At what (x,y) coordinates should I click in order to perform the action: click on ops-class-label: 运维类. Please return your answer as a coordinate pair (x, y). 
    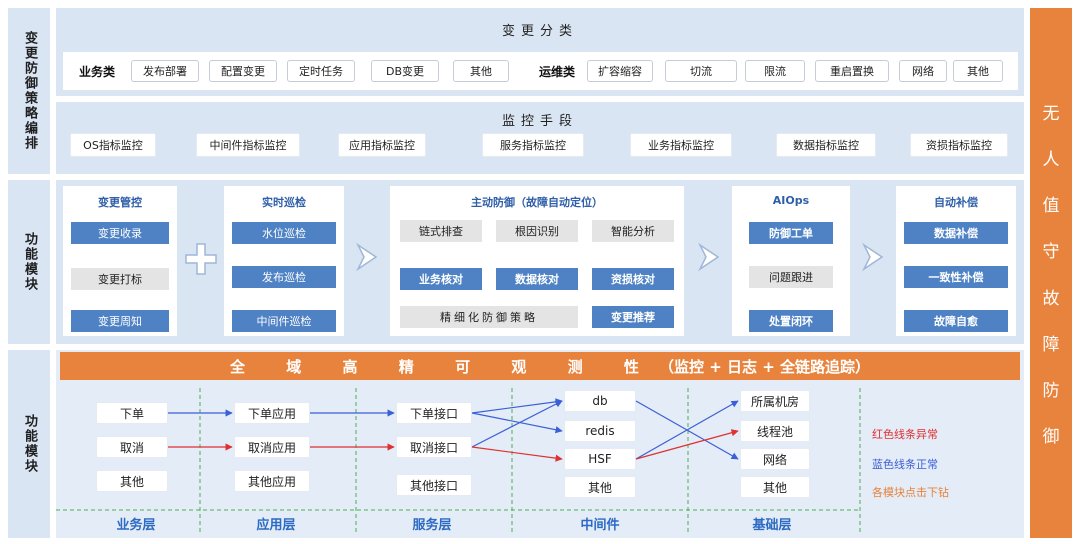
    Looking at the image, I should click on (556, 71).